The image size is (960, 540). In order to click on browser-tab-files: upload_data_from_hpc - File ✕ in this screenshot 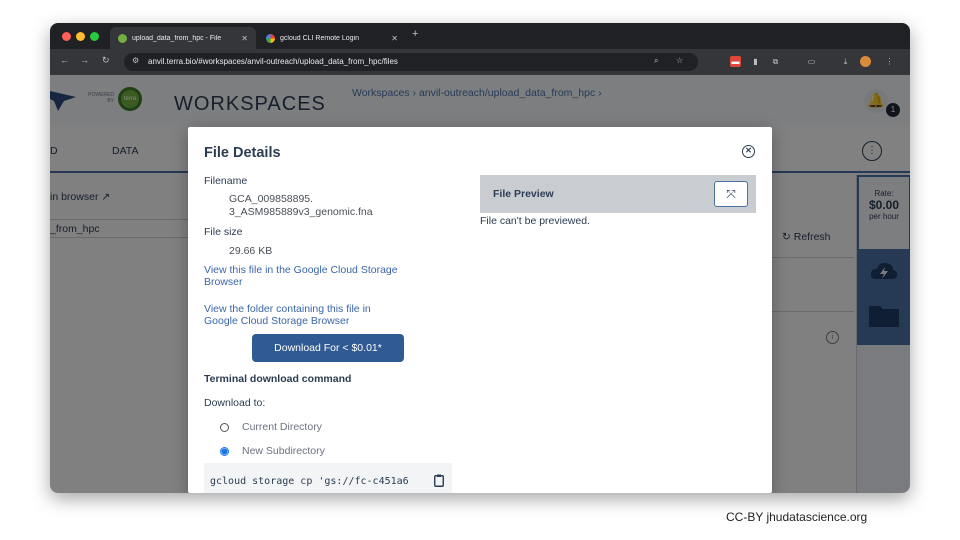, I will do `click(183, 38)`.